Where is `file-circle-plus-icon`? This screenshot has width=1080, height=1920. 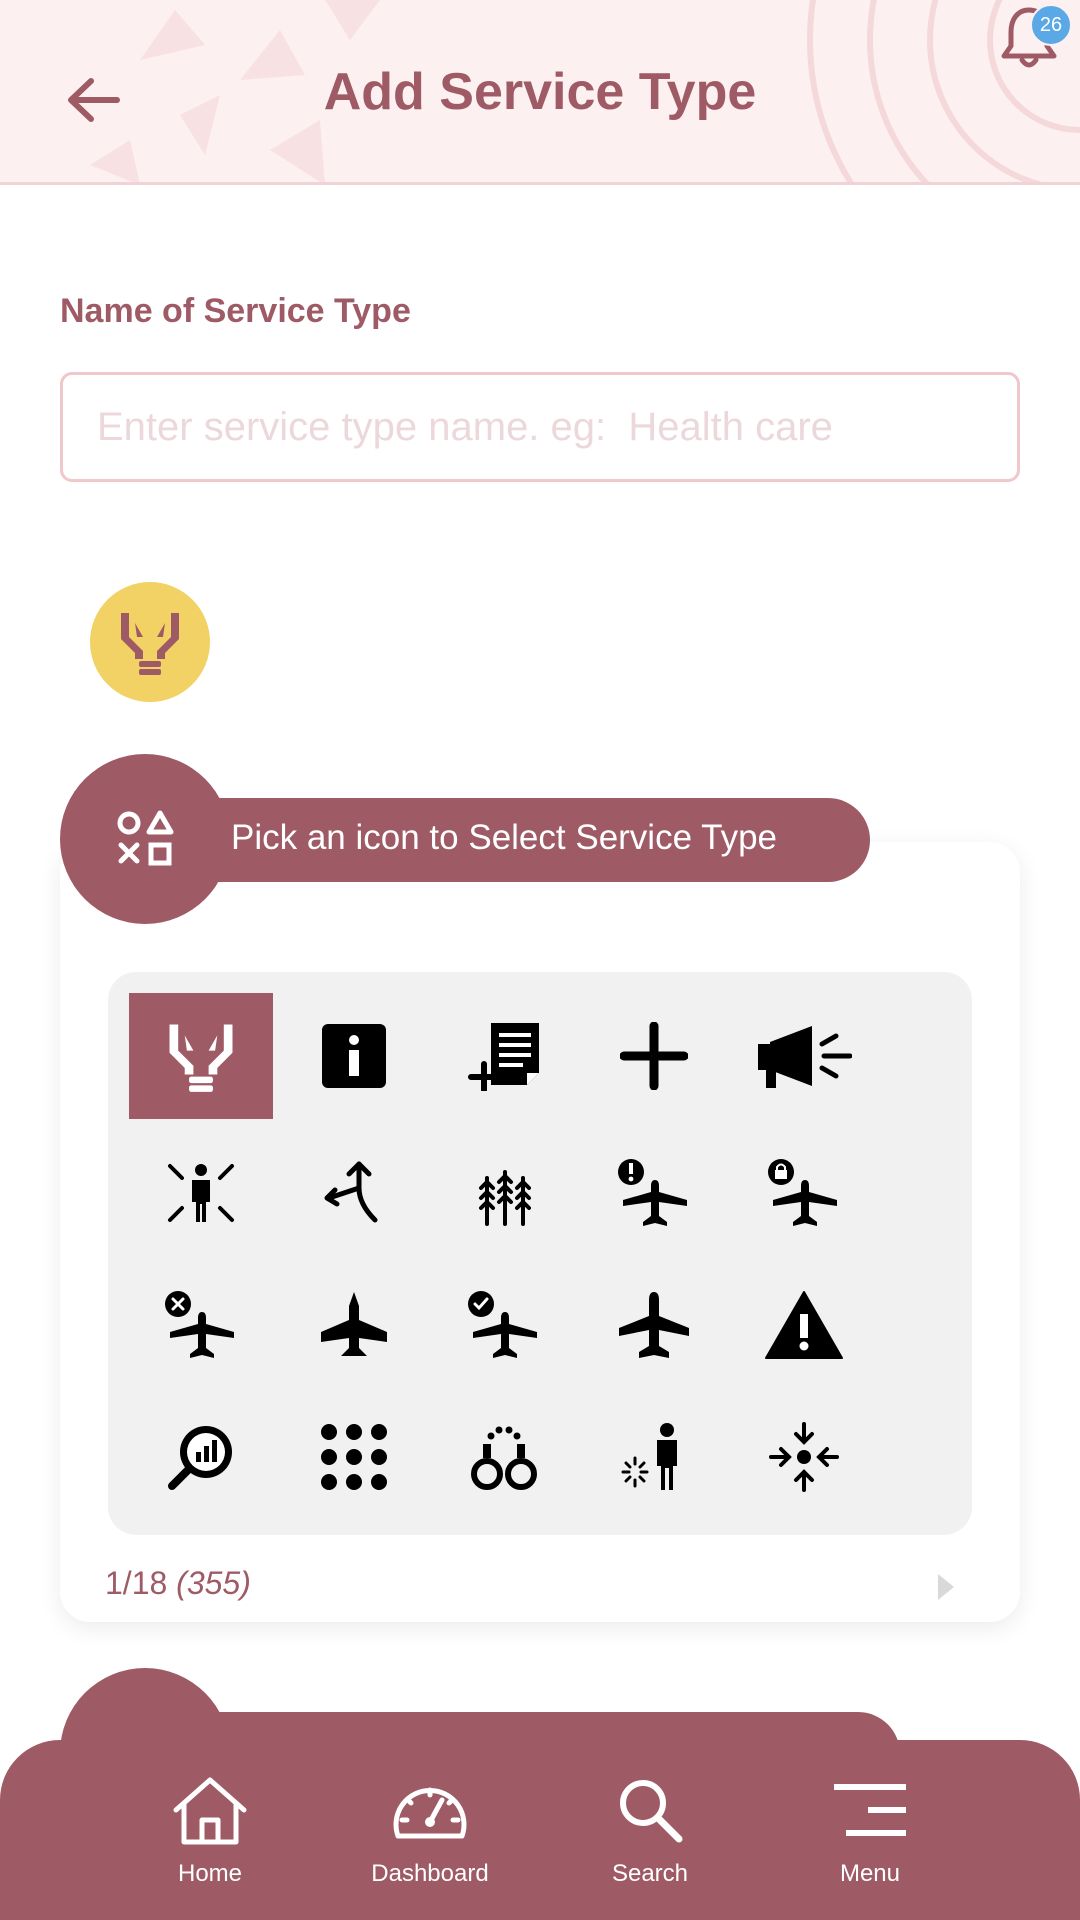
file-circle-plus-icon is located at coordinates (503, 1057).